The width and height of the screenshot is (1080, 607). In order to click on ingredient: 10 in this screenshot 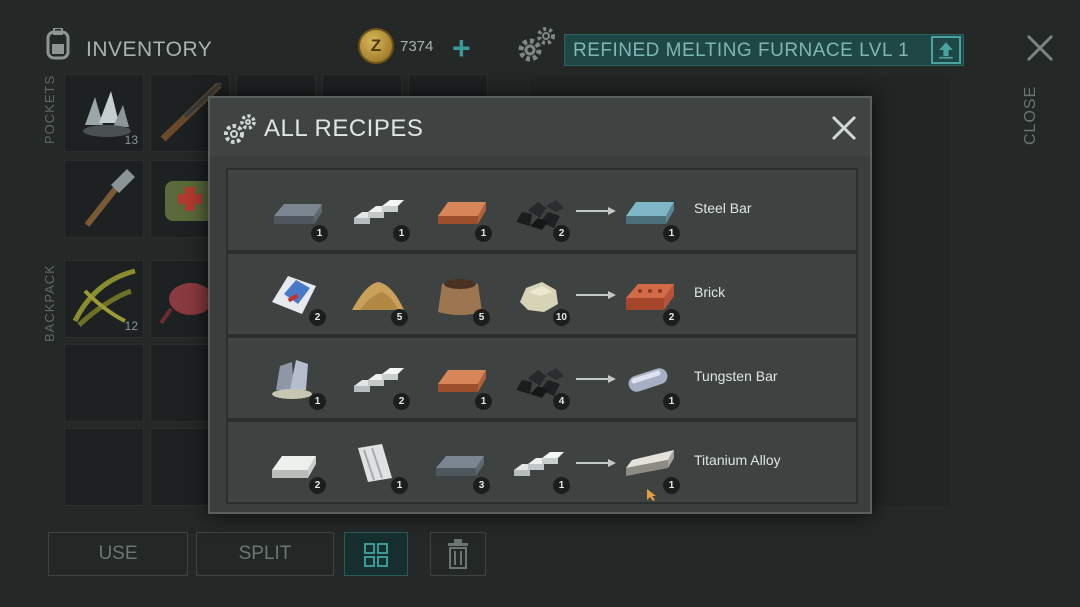, I will do `click(540, 296)`.